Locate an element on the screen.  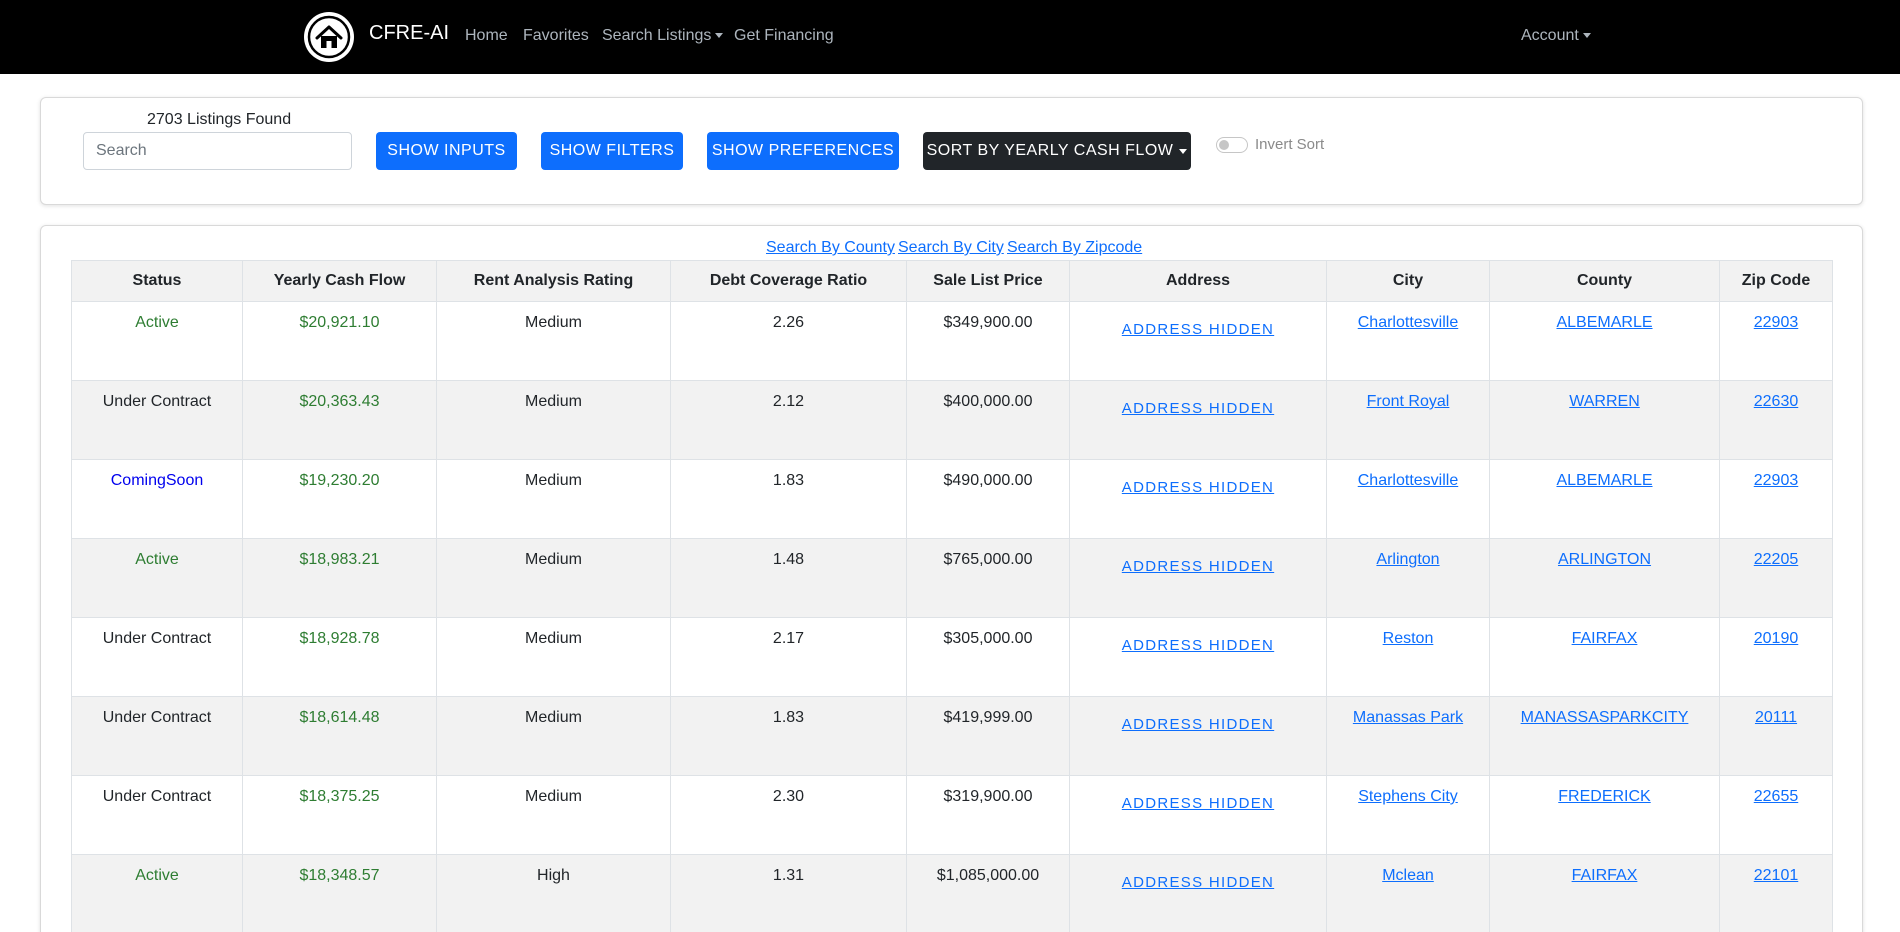
header-zip-code: Zip Code is located at coordinates (1776, 281).